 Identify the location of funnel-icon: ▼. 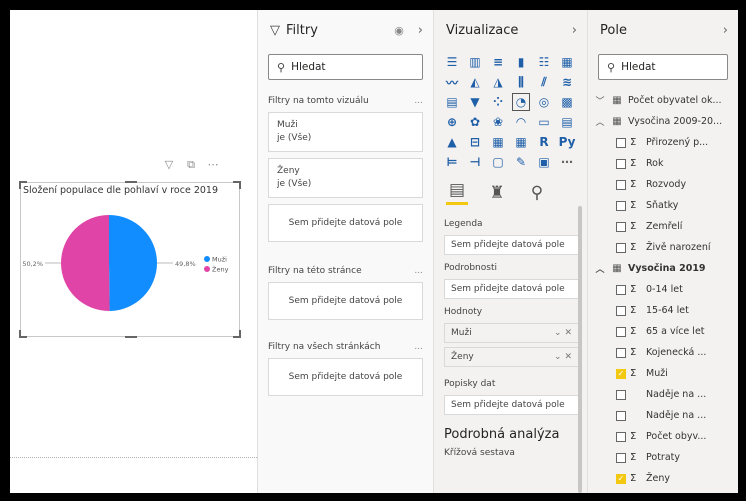
(475, 102).